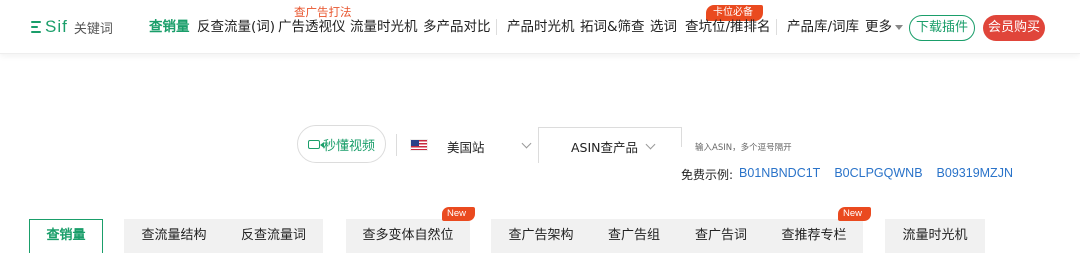 This screenshot has width=1080, height=275. Describe the element at coordinates (634, 236) in the screenshot. I see `tab-ad-group: 查广告组` at that location.